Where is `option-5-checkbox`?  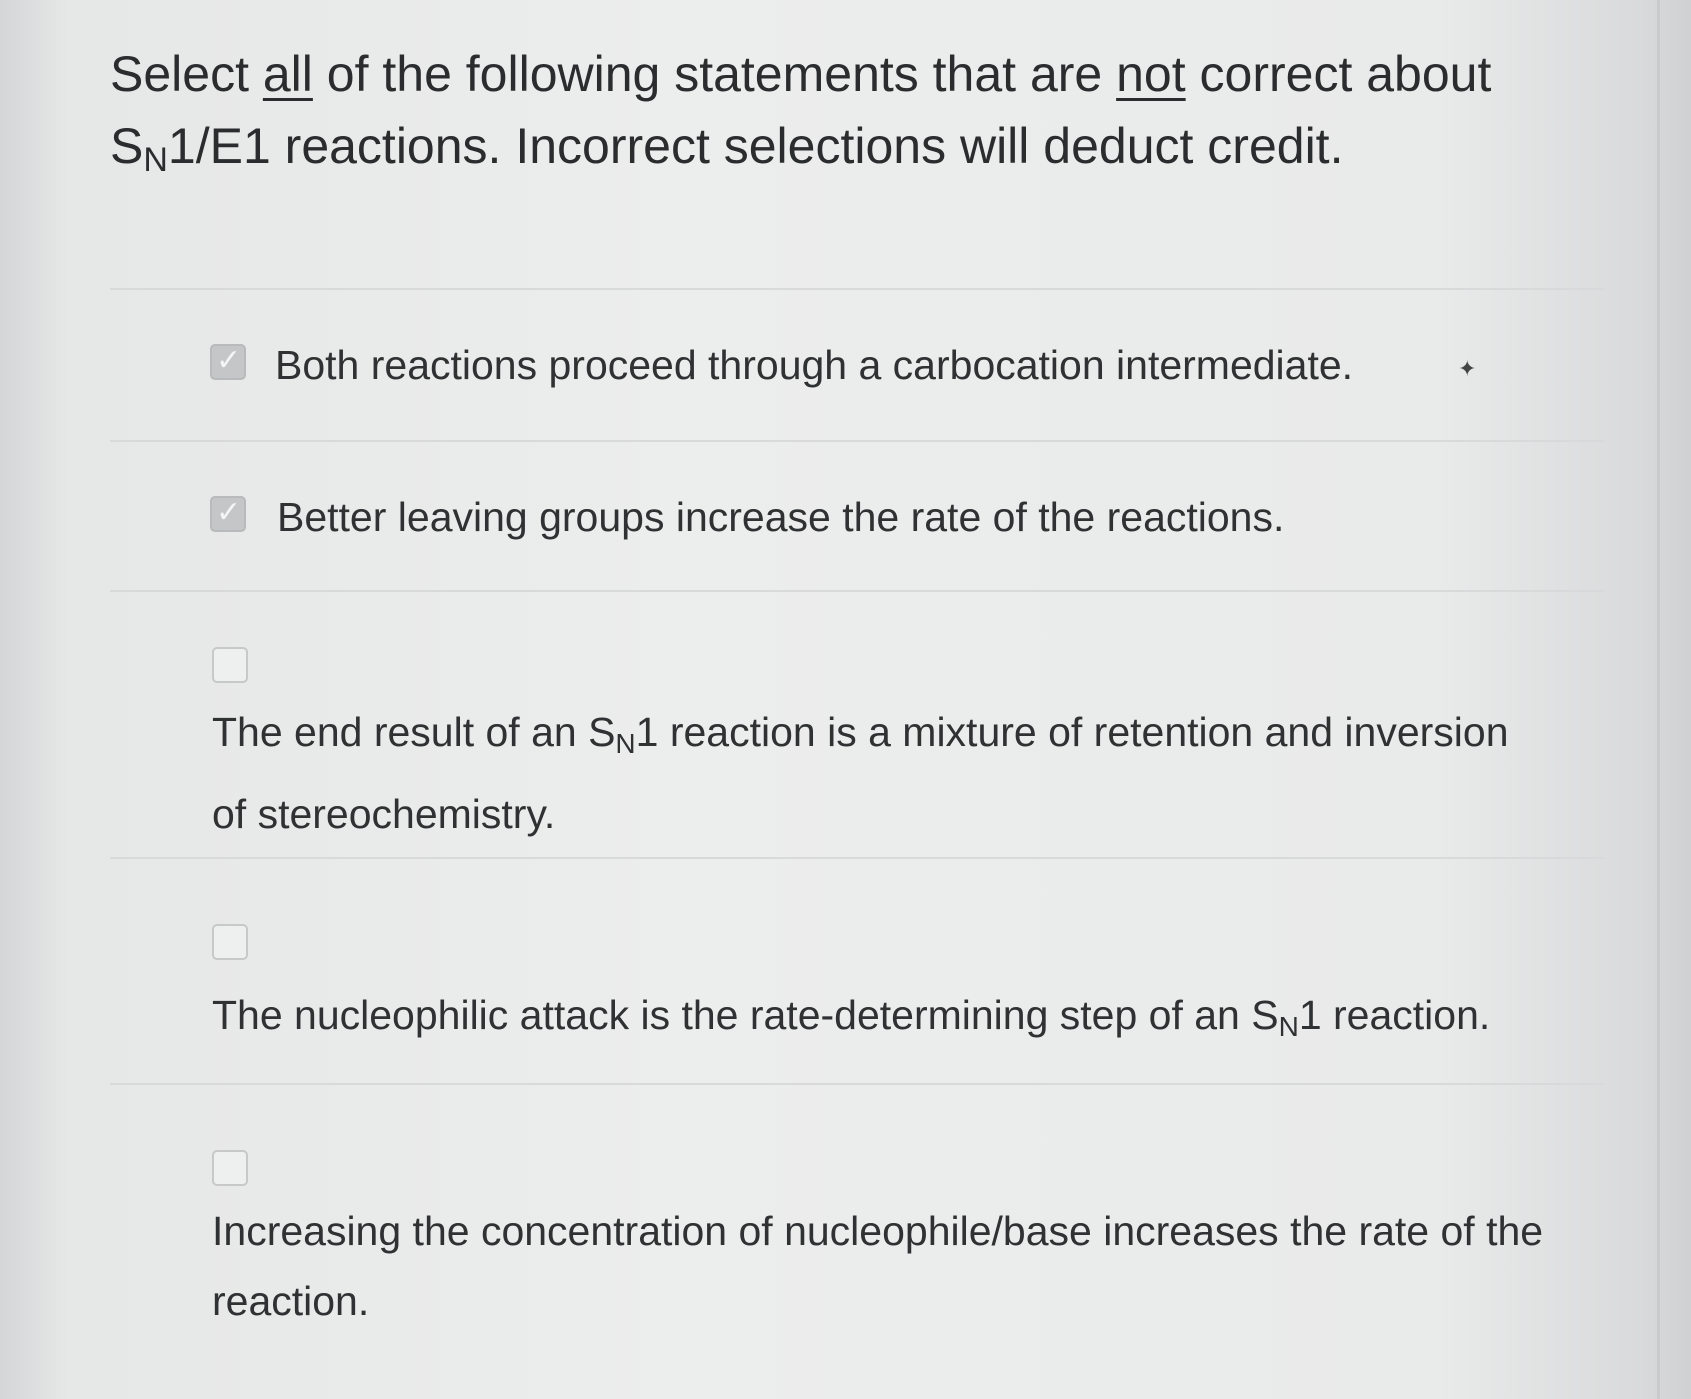 option-5-checkbox is located at coordinates (230, 1168).